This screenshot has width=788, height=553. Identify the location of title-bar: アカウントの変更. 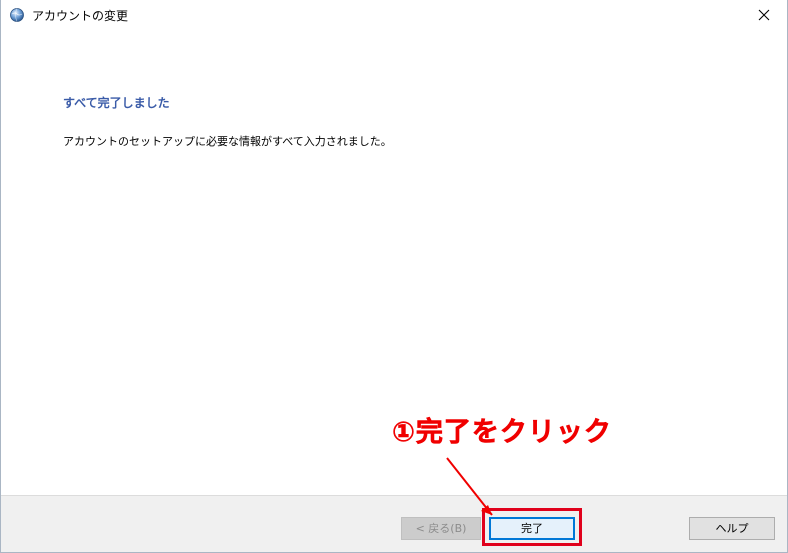
(394, 15).